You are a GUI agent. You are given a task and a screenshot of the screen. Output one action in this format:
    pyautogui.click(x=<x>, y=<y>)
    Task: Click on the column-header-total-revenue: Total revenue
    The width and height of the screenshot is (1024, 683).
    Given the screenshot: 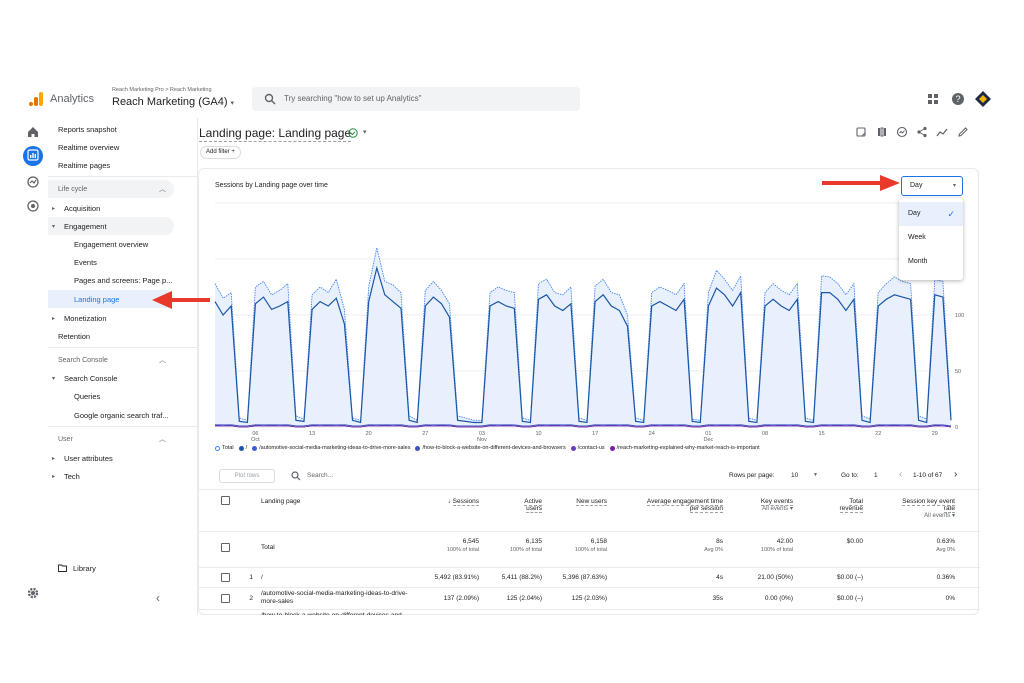 What is the action you would take?
    pyautogui.click(x=836, y=505)
    